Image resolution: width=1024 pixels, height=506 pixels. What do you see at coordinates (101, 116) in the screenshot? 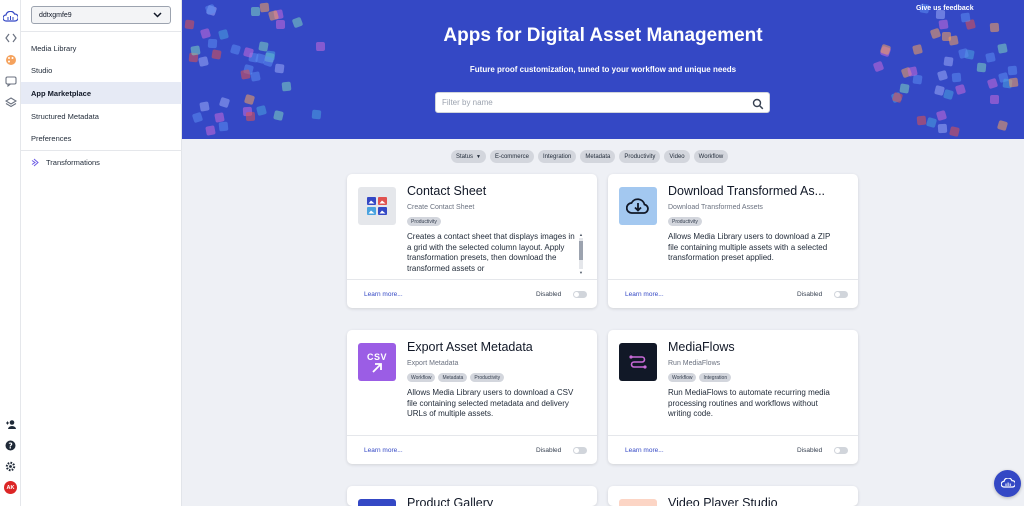
I see `nav-item-structured-metadata: Structured Metadata` at bounding box center [101, 116].